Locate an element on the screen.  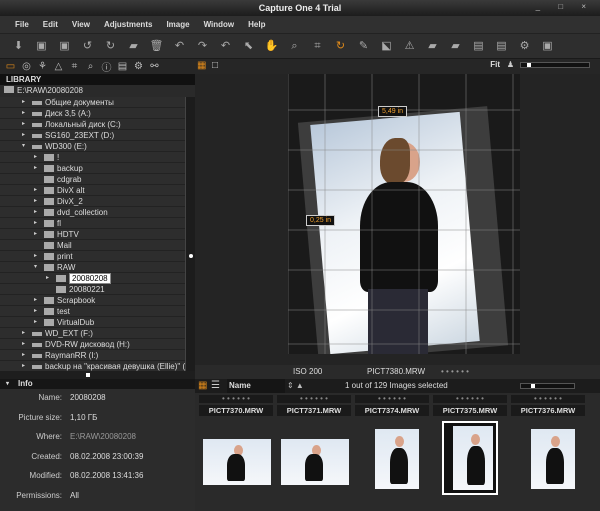
menu-image: Image is located at coordinates (177, 24).